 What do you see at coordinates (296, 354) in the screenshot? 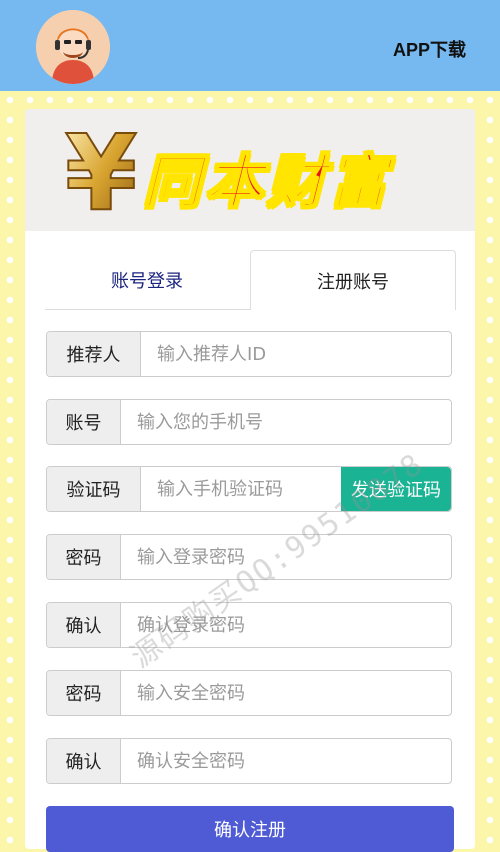
I see `referrer-input` at bounding box center [296, 354].